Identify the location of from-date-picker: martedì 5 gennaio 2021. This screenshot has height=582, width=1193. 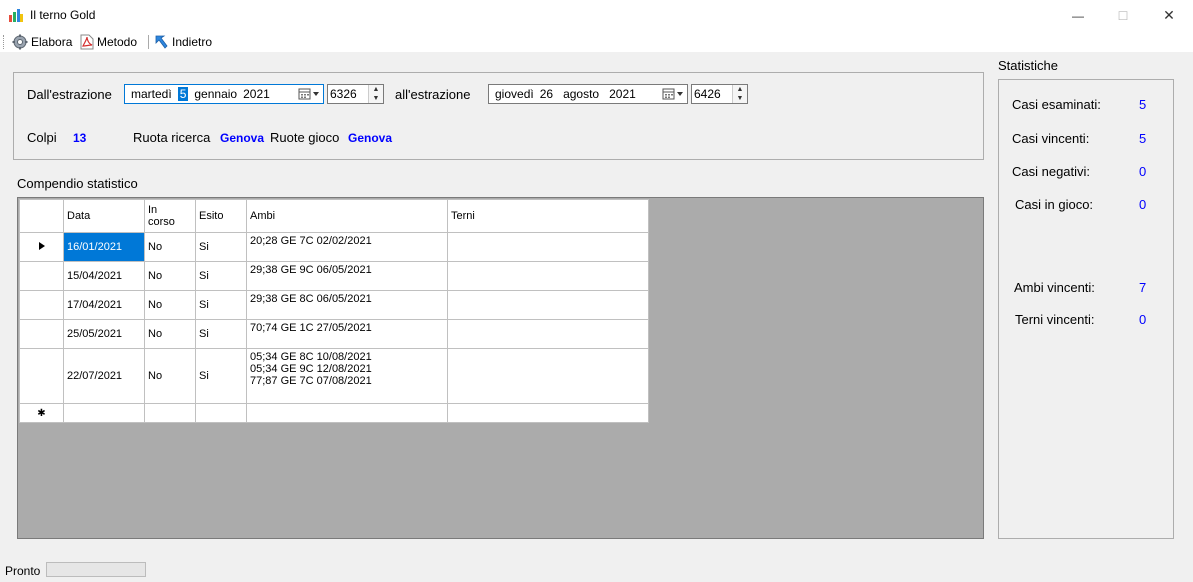
(224, 94).